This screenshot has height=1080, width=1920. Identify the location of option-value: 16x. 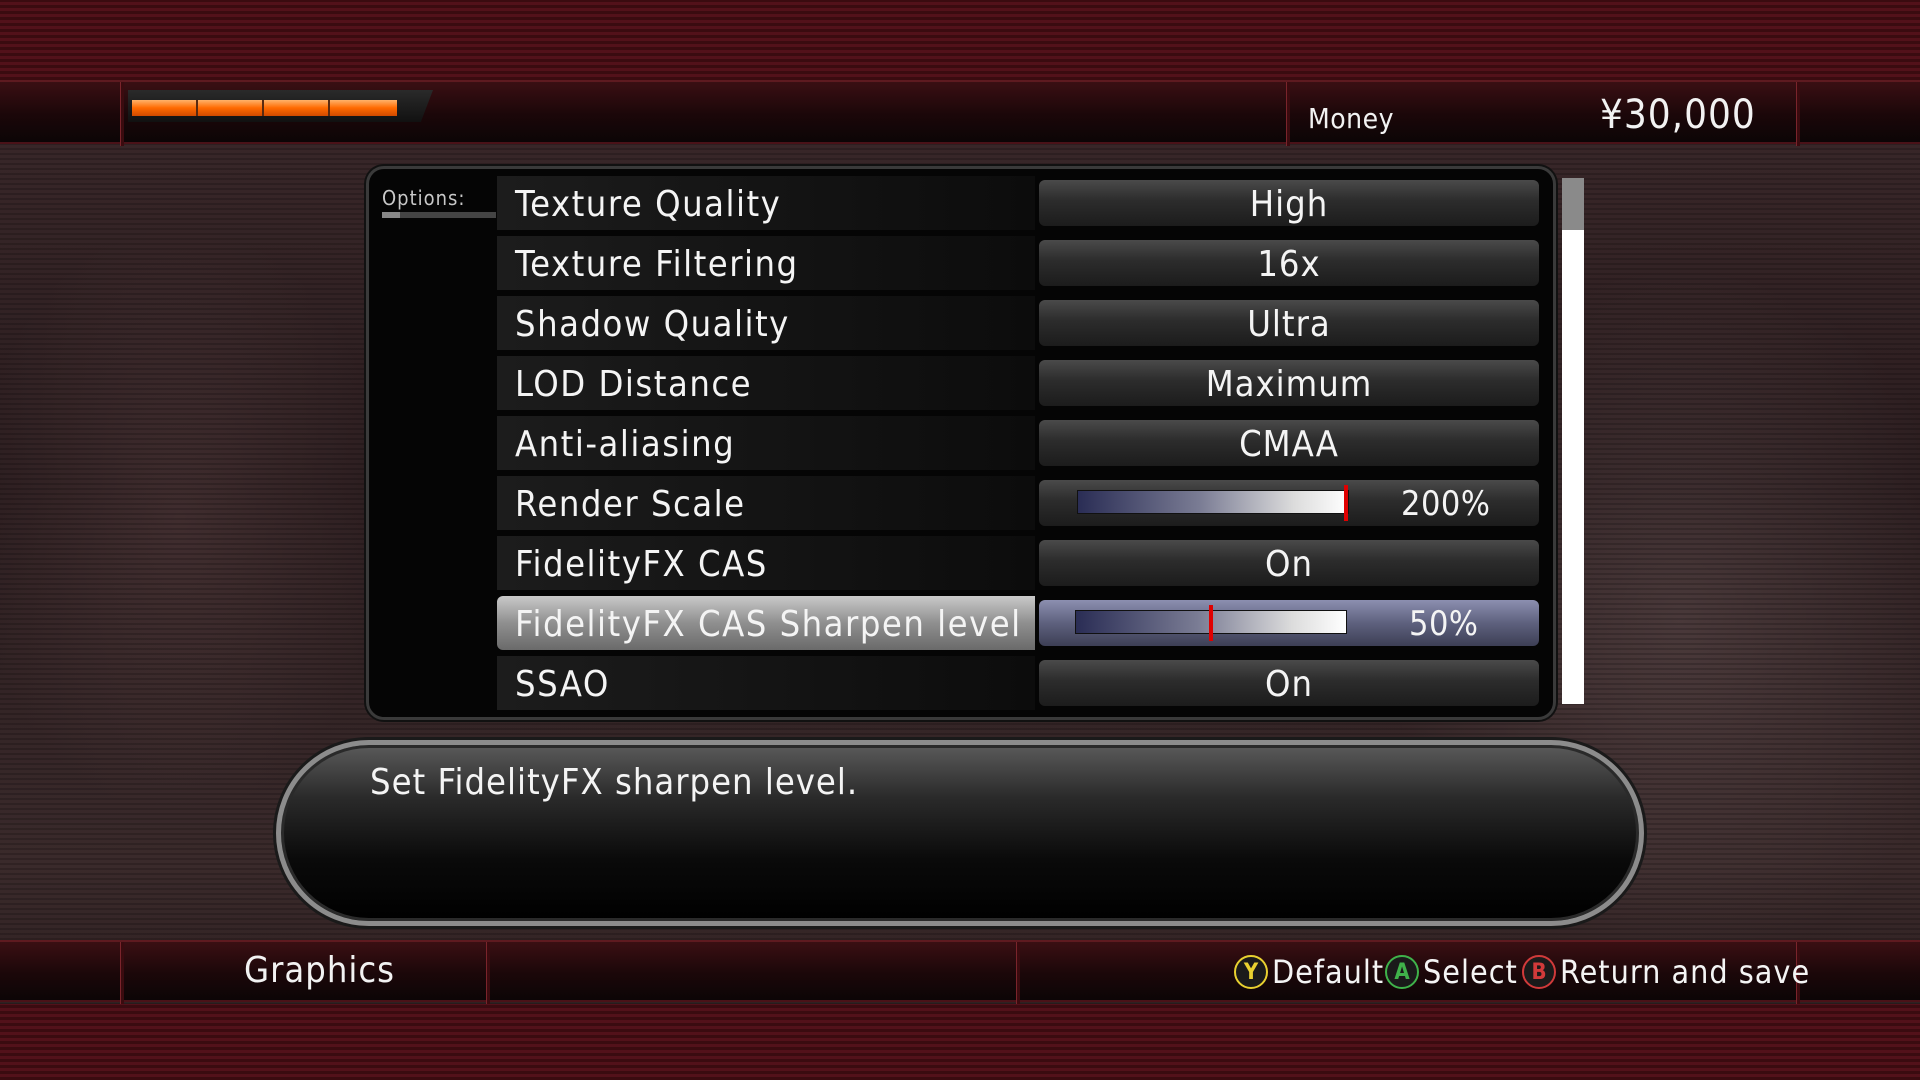
(1289, 264).